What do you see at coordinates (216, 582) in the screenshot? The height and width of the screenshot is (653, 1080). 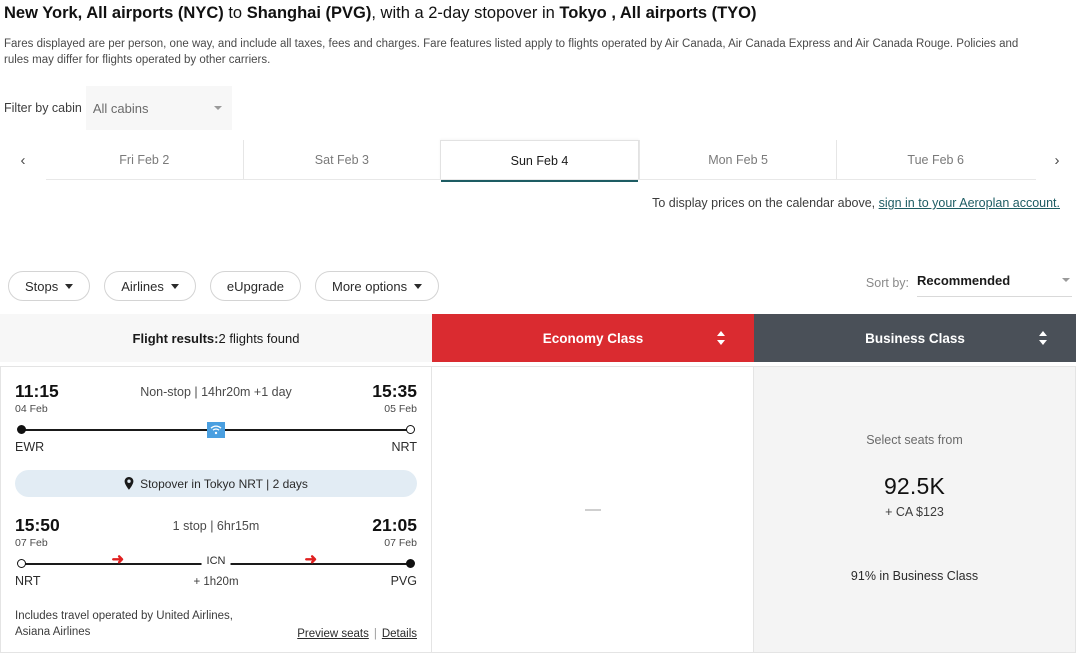 I see `segment-2-layover: + 1h20m` at bounding box center [216, 582].